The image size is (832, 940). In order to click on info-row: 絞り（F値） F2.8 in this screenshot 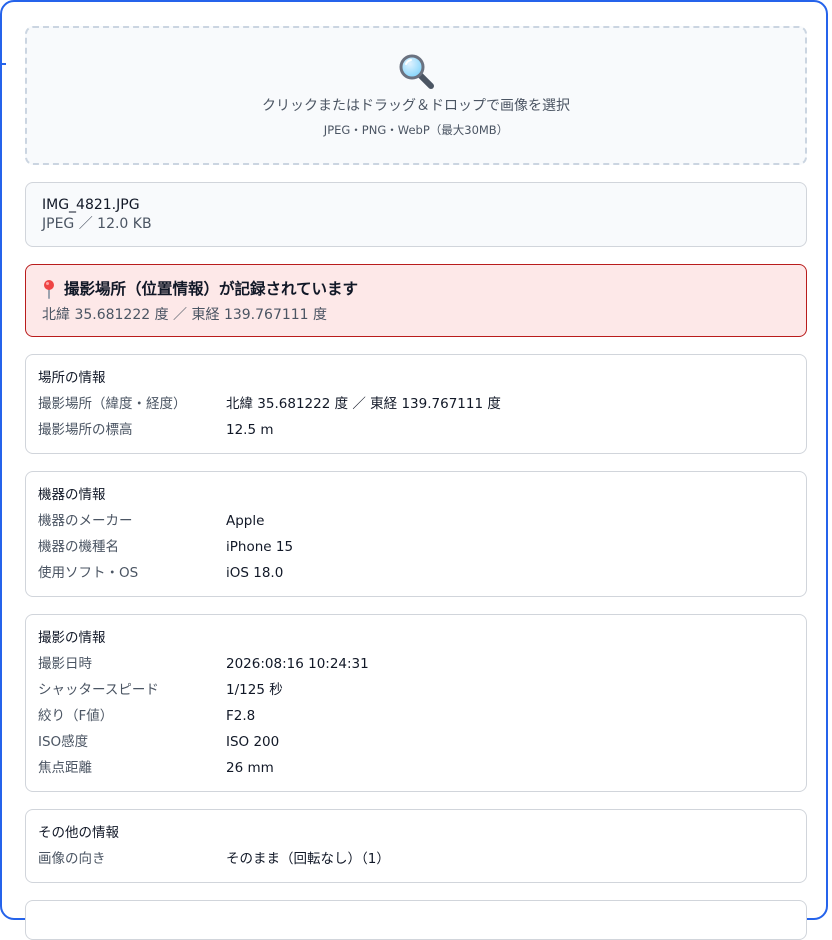, I will do `click(416, 719)`.